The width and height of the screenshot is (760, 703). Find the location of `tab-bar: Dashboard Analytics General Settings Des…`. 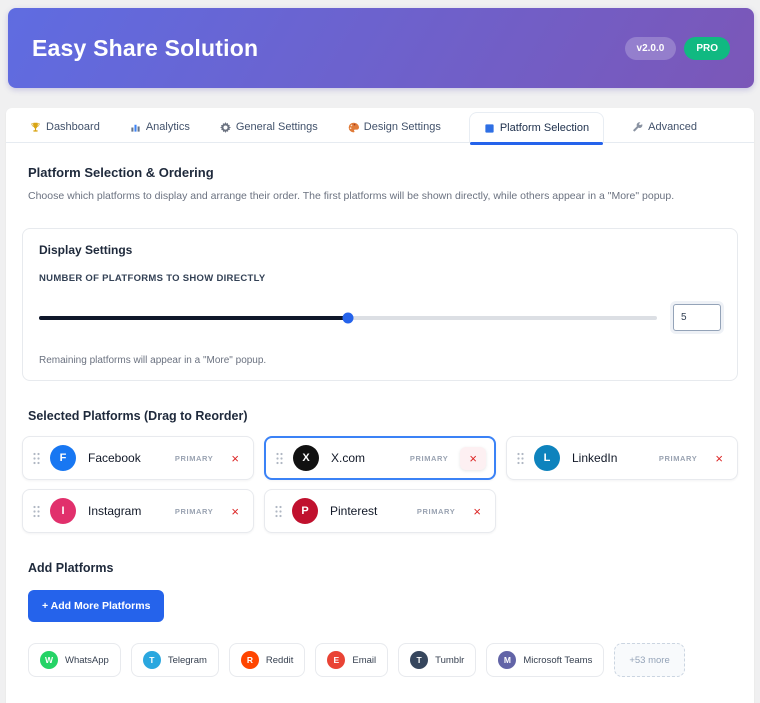

tab-bar: Dashboard Analytics General Settings Des… is located at coordinates (380, 126).